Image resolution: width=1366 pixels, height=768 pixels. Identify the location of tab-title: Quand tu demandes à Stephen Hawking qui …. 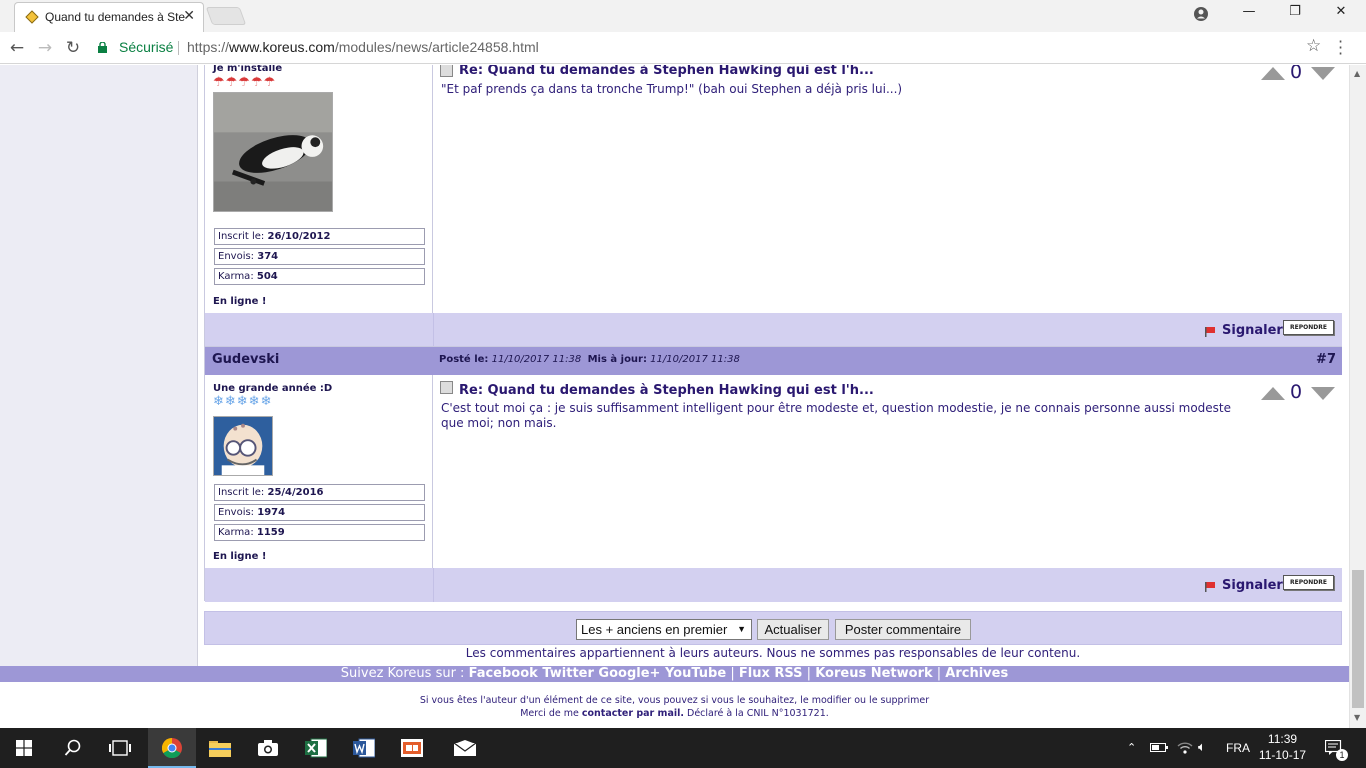
(115, 17).